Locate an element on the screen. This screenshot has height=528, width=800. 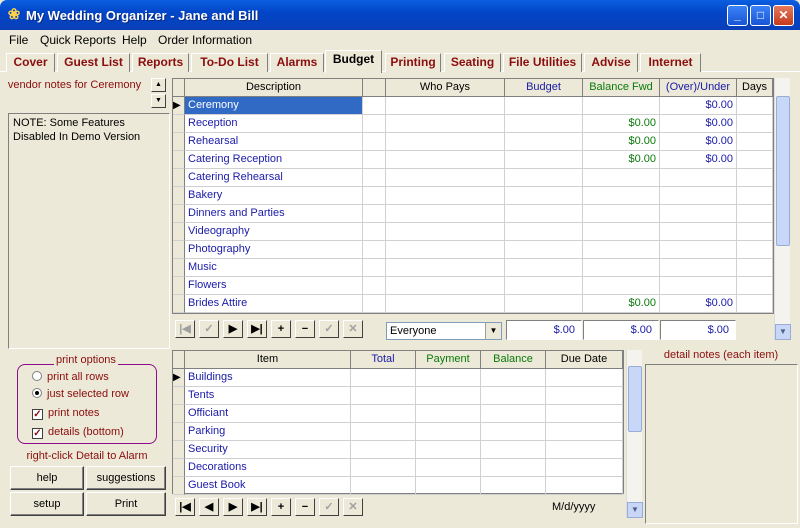
budget-row: ▶ Ceremony $0.00 is located at coordinates (473, 106).